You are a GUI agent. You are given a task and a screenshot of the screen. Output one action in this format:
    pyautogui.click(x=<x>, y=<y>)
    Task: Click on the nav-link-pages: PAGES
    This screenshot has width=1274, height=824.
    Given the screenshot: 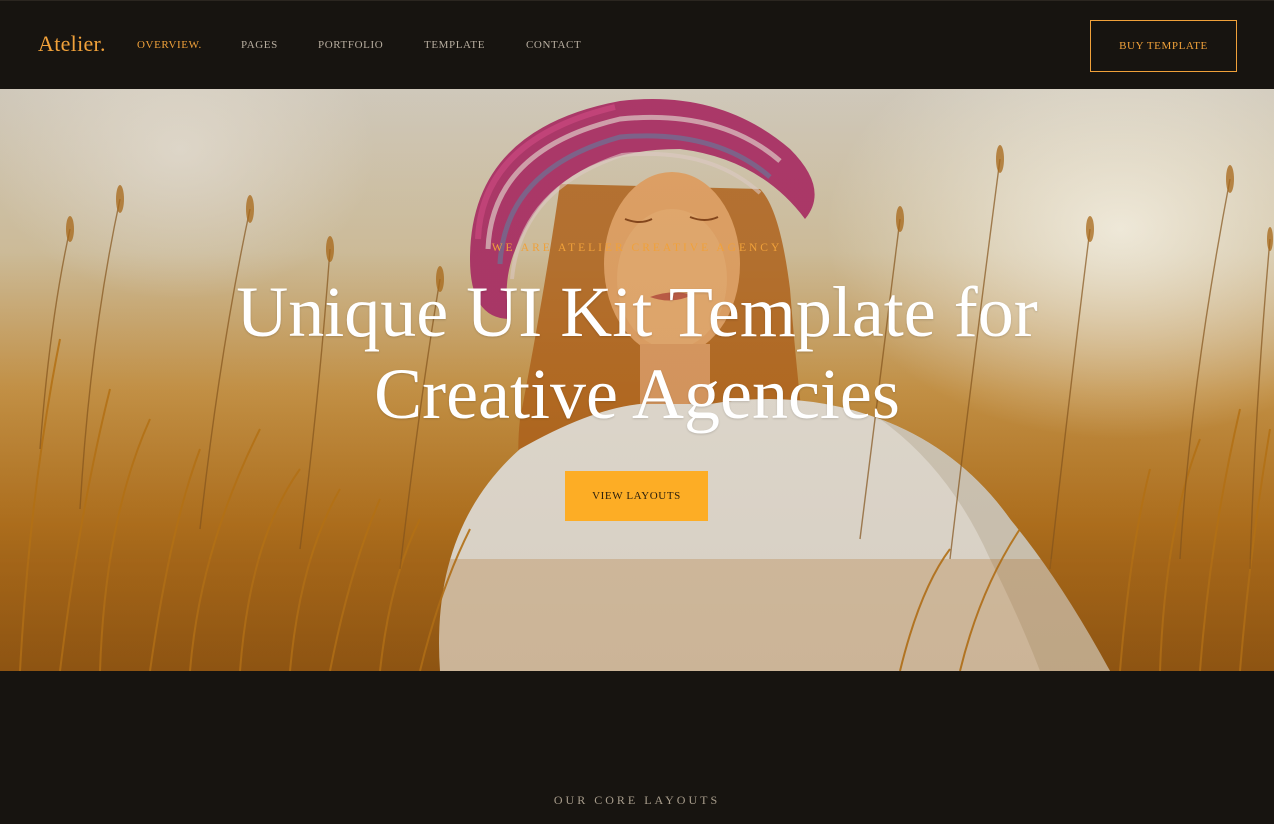 What is the action you would take?
    pyautogui.click(x=259, y=45)
    